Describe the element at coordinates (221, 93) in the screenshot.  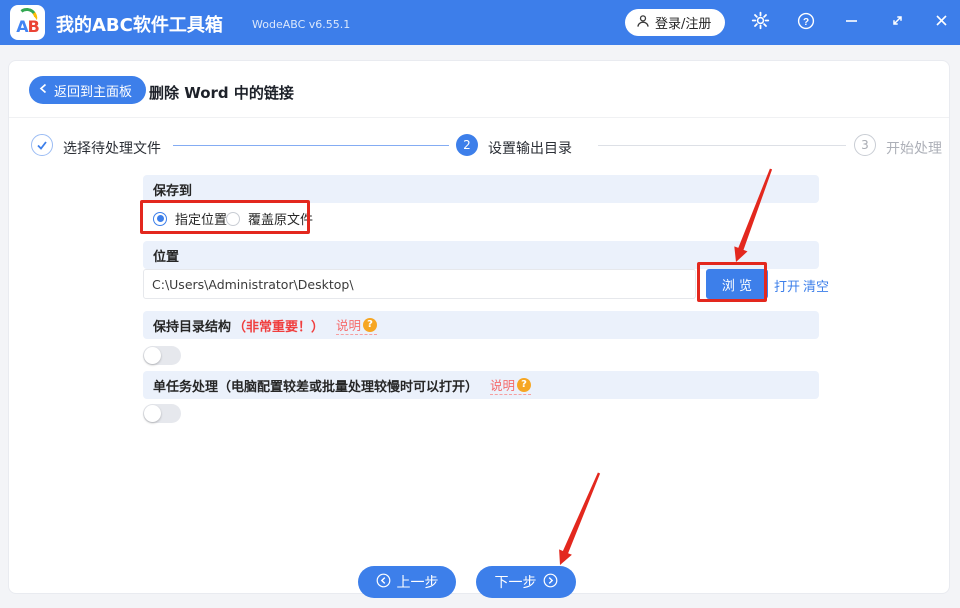
I see `page-title: 删除 Word 中的链接` at that location.